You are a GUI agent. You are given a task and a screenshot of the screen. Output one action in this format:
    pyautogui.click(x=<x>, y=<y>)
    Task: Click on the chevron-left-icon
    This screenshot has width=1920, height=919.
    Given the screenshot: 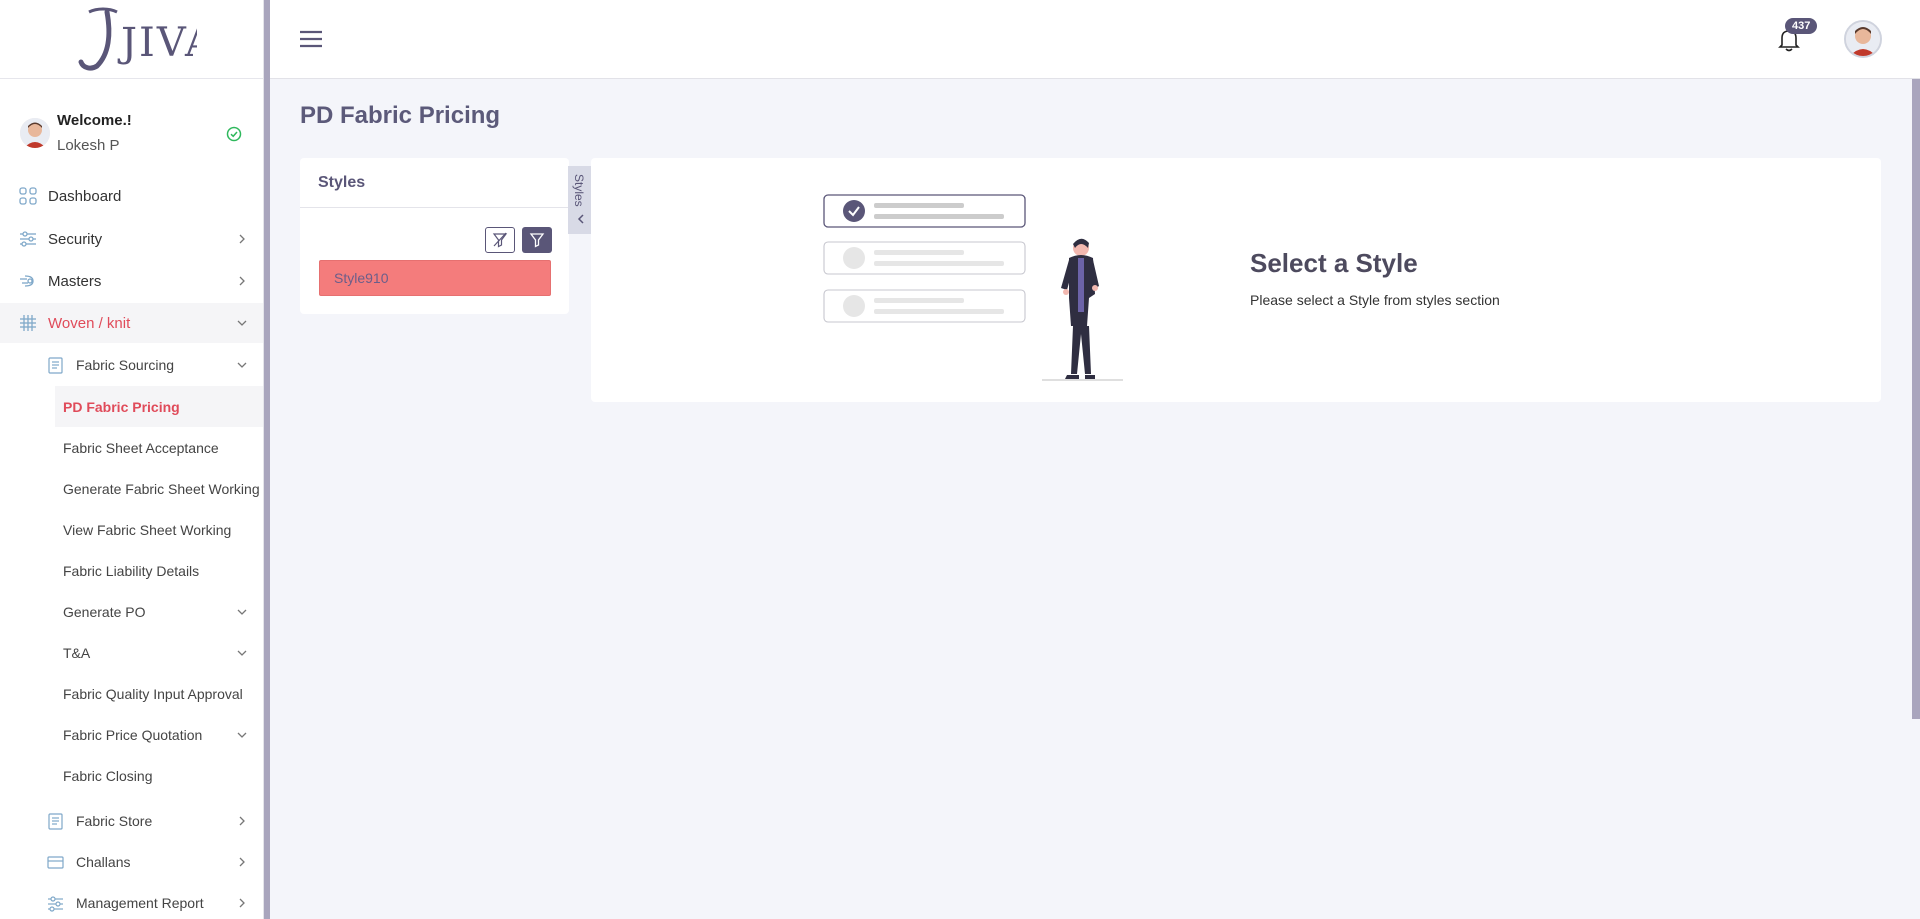 What is the action you would take?
    pyautogui.click(x=580, y=219)
    